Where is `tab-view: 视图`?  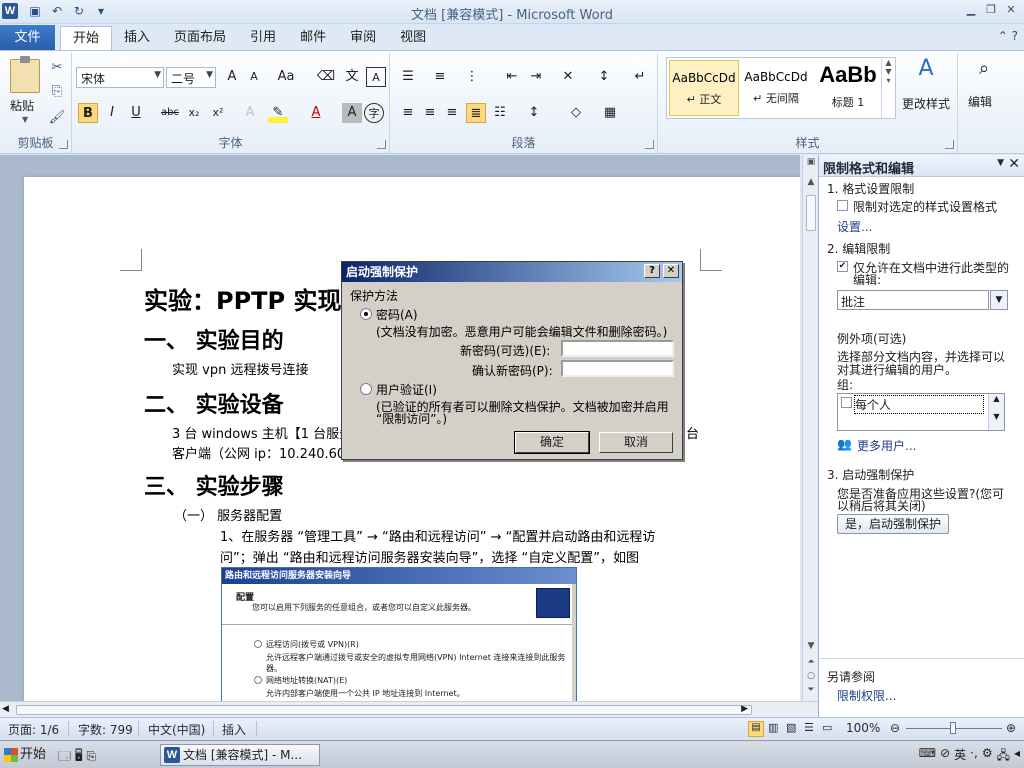
tab-view: 视图 is located at coordinates (413, 38).